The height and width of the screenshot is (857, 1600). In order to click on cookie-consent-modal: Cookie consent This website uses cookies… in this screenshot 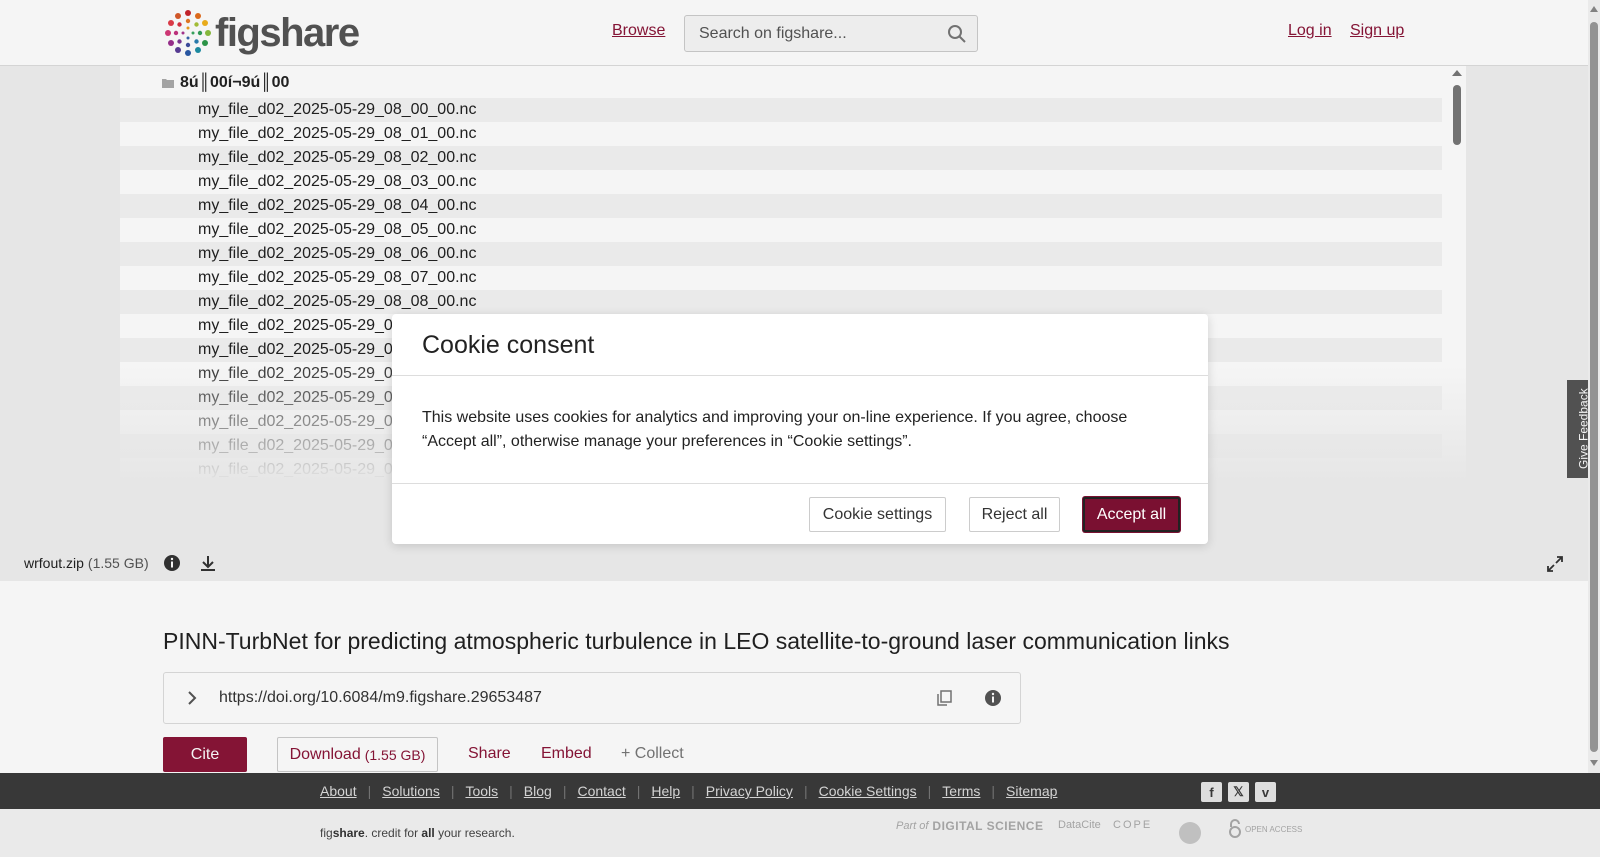, I will do `click(800, 429)`.